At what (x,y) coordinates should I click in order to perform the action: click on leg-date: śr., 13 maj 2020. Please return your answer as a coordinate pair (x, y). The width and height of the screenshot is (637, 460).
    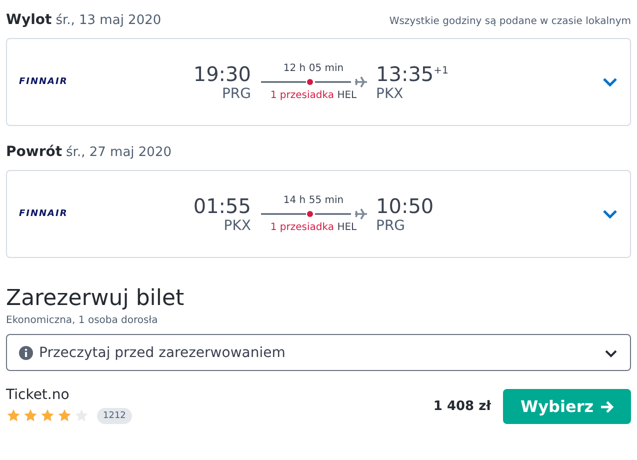
    Looking at the image, I should click on (109, 20).